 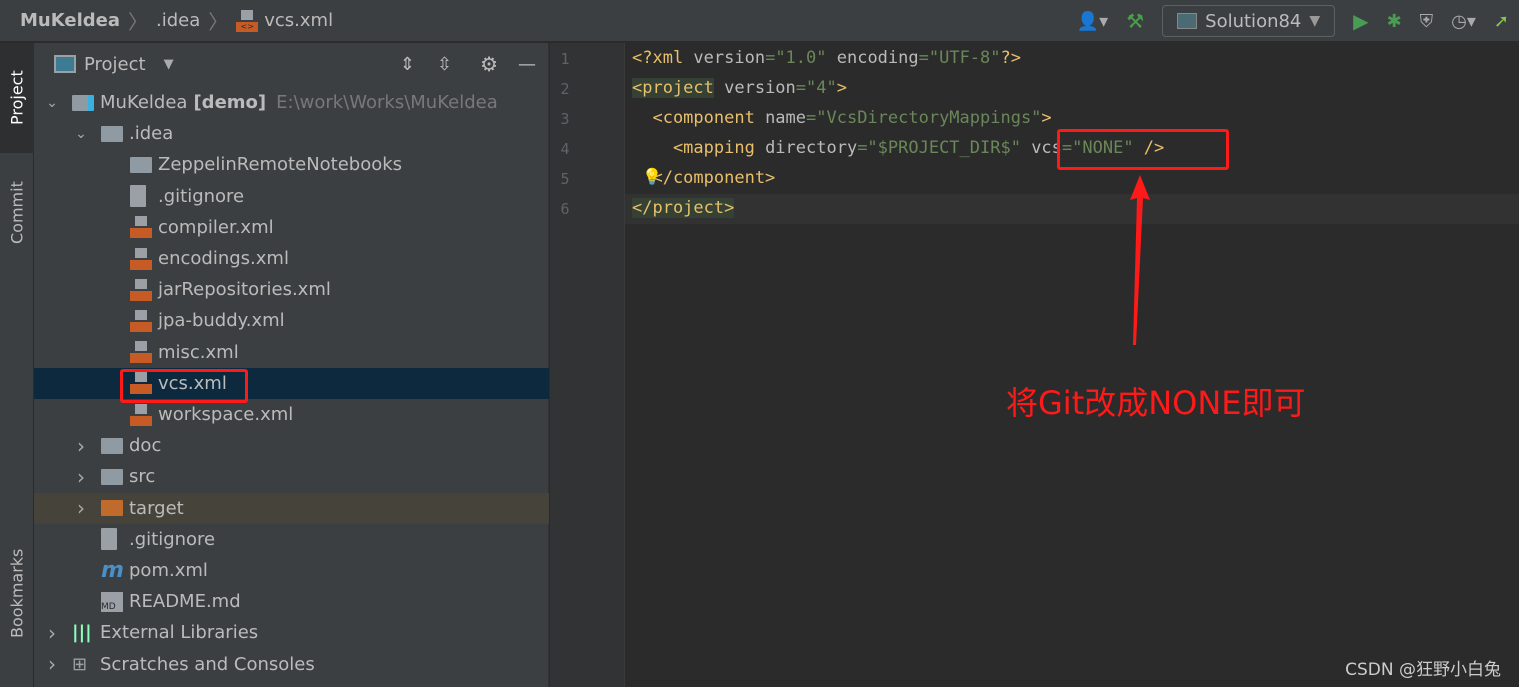 I want to click on run-configuration-select: Solution84 ▼, so click(x=1249, y=21).